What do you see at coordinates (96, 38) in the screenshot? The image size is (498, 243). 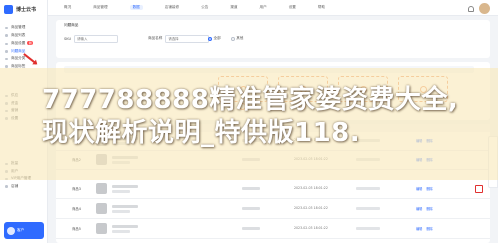 I see `sku-input` at bounding box center [96, 38].